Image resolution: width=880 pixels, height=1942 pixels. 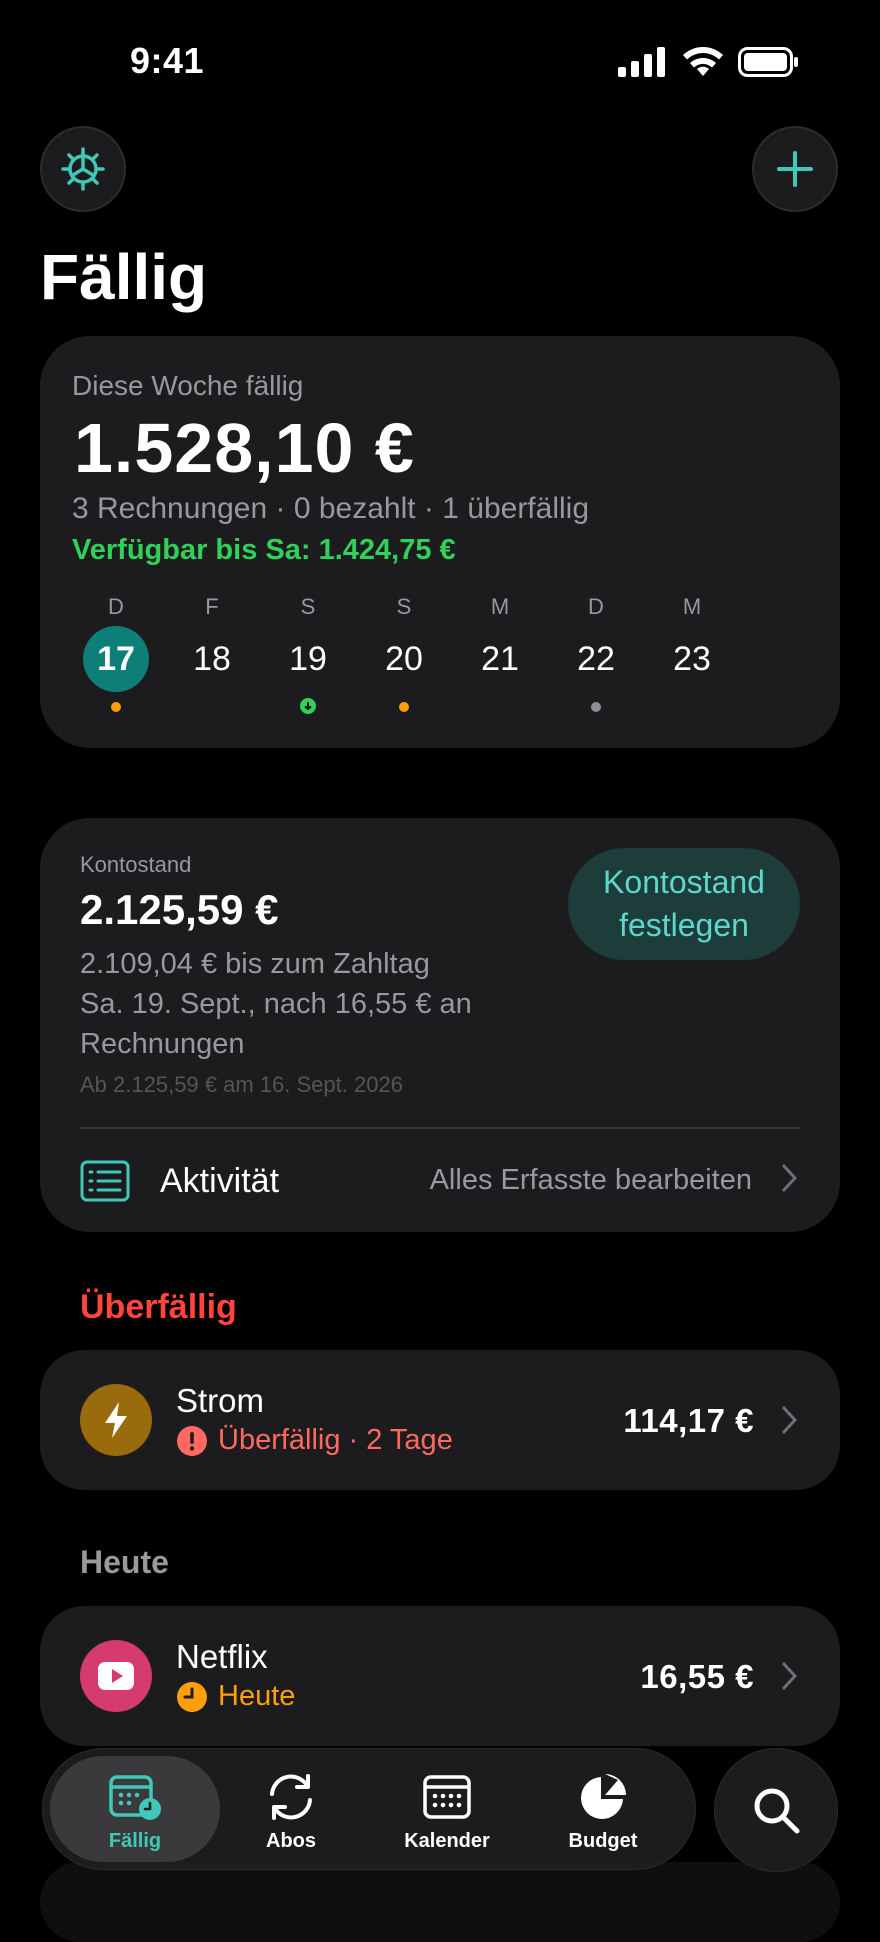 What do you see at coordinates (124, 277) in the screenshot?
I see `page-title: Fällig` at bounding box center [124, 277].